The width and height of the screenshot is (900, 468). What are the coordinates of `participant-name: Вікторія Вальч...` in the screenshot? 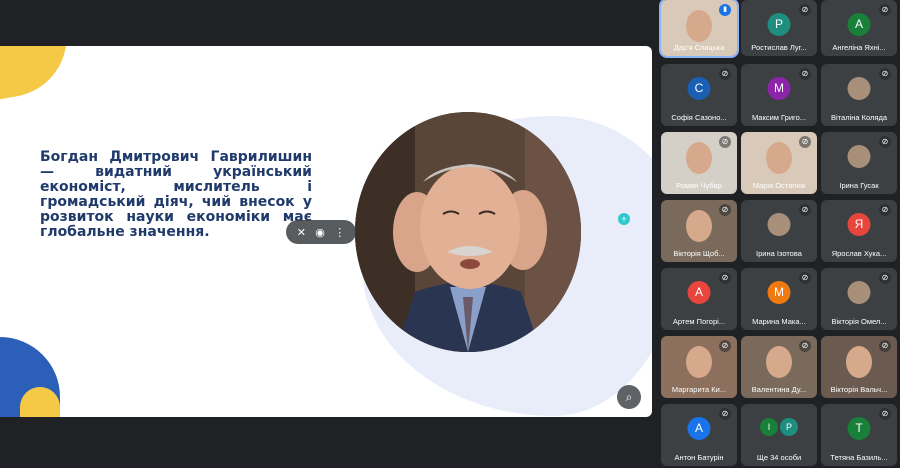 It's located at (859, 389).